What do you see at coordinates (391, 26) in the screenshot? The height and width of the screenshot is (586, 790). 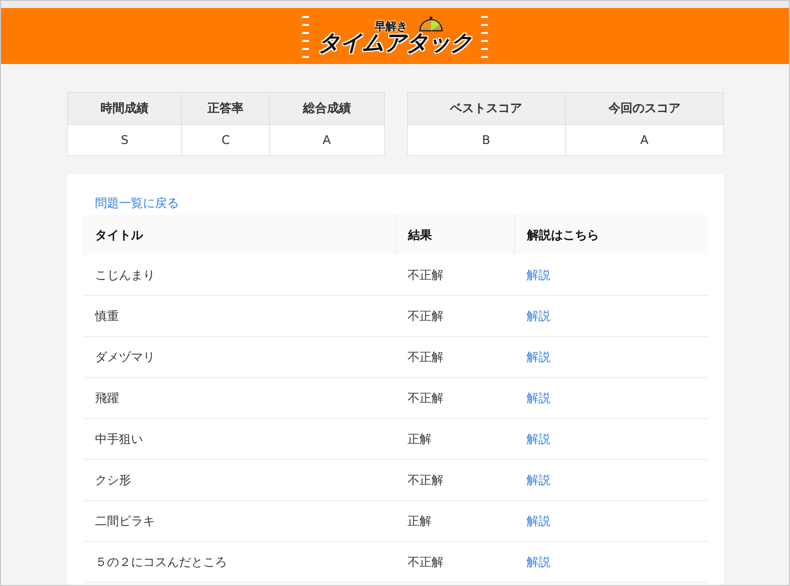 I see `logo-subtitle: 早解き` at bounding box center [391, 26].